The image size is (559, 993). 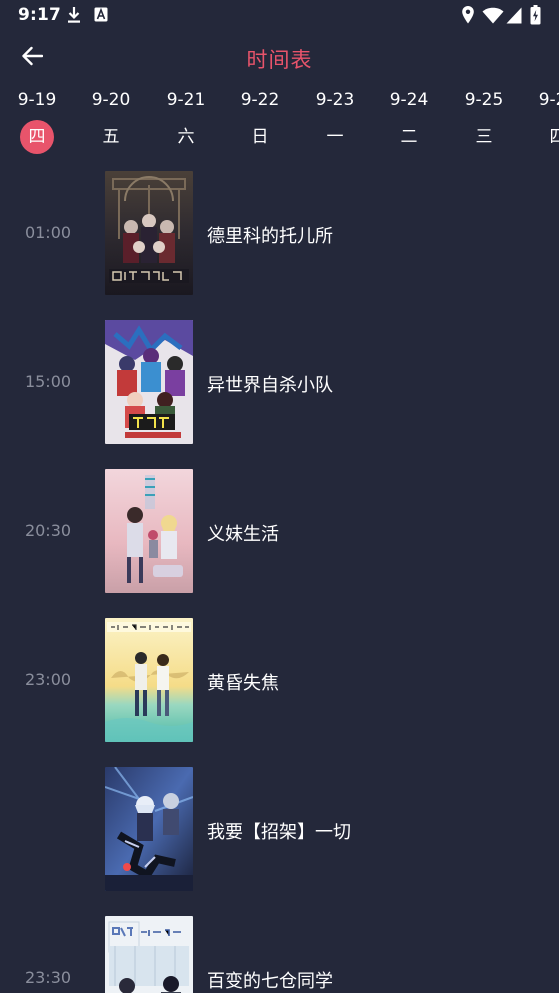 What do you see at coordinates (48, 977) in the screenshot?
I see `air-time: 23:30` at bounding box center [48, 977].